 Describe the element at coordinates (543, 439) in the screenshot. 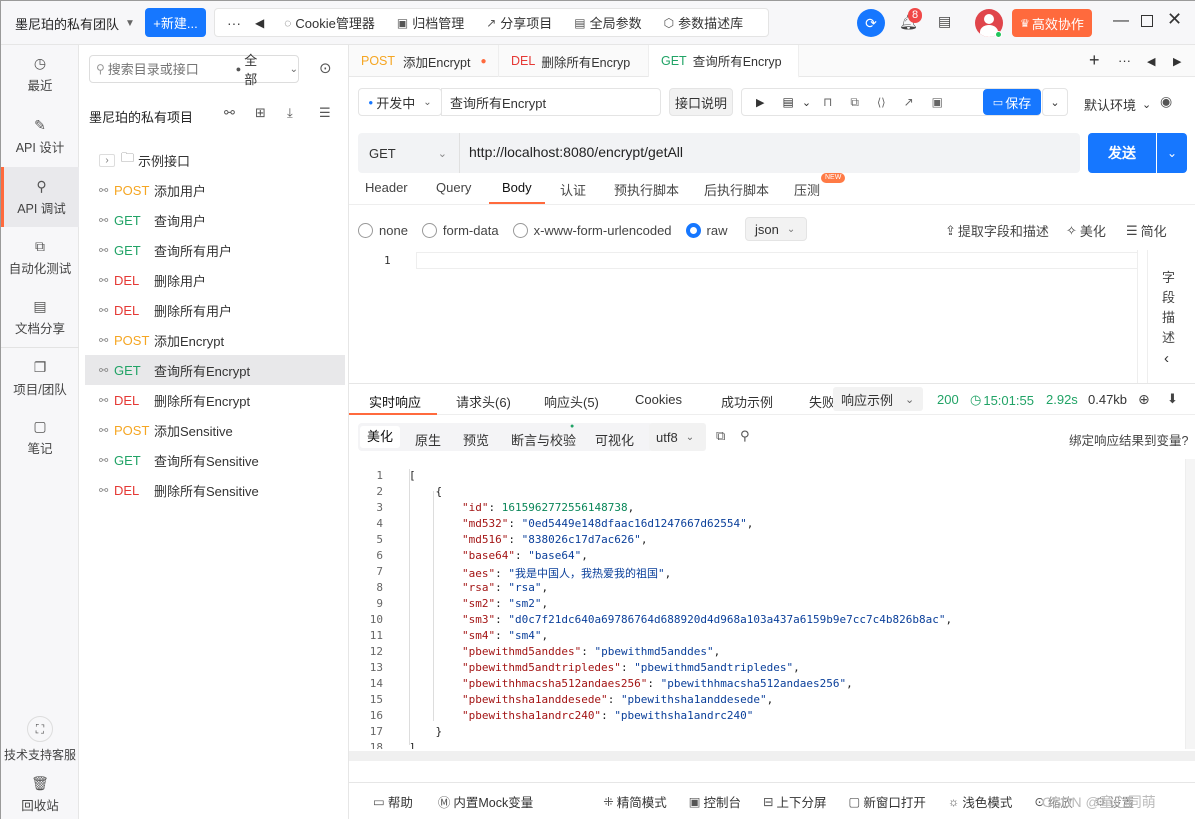

I see `view-assertions: 断言与校验` at that location.